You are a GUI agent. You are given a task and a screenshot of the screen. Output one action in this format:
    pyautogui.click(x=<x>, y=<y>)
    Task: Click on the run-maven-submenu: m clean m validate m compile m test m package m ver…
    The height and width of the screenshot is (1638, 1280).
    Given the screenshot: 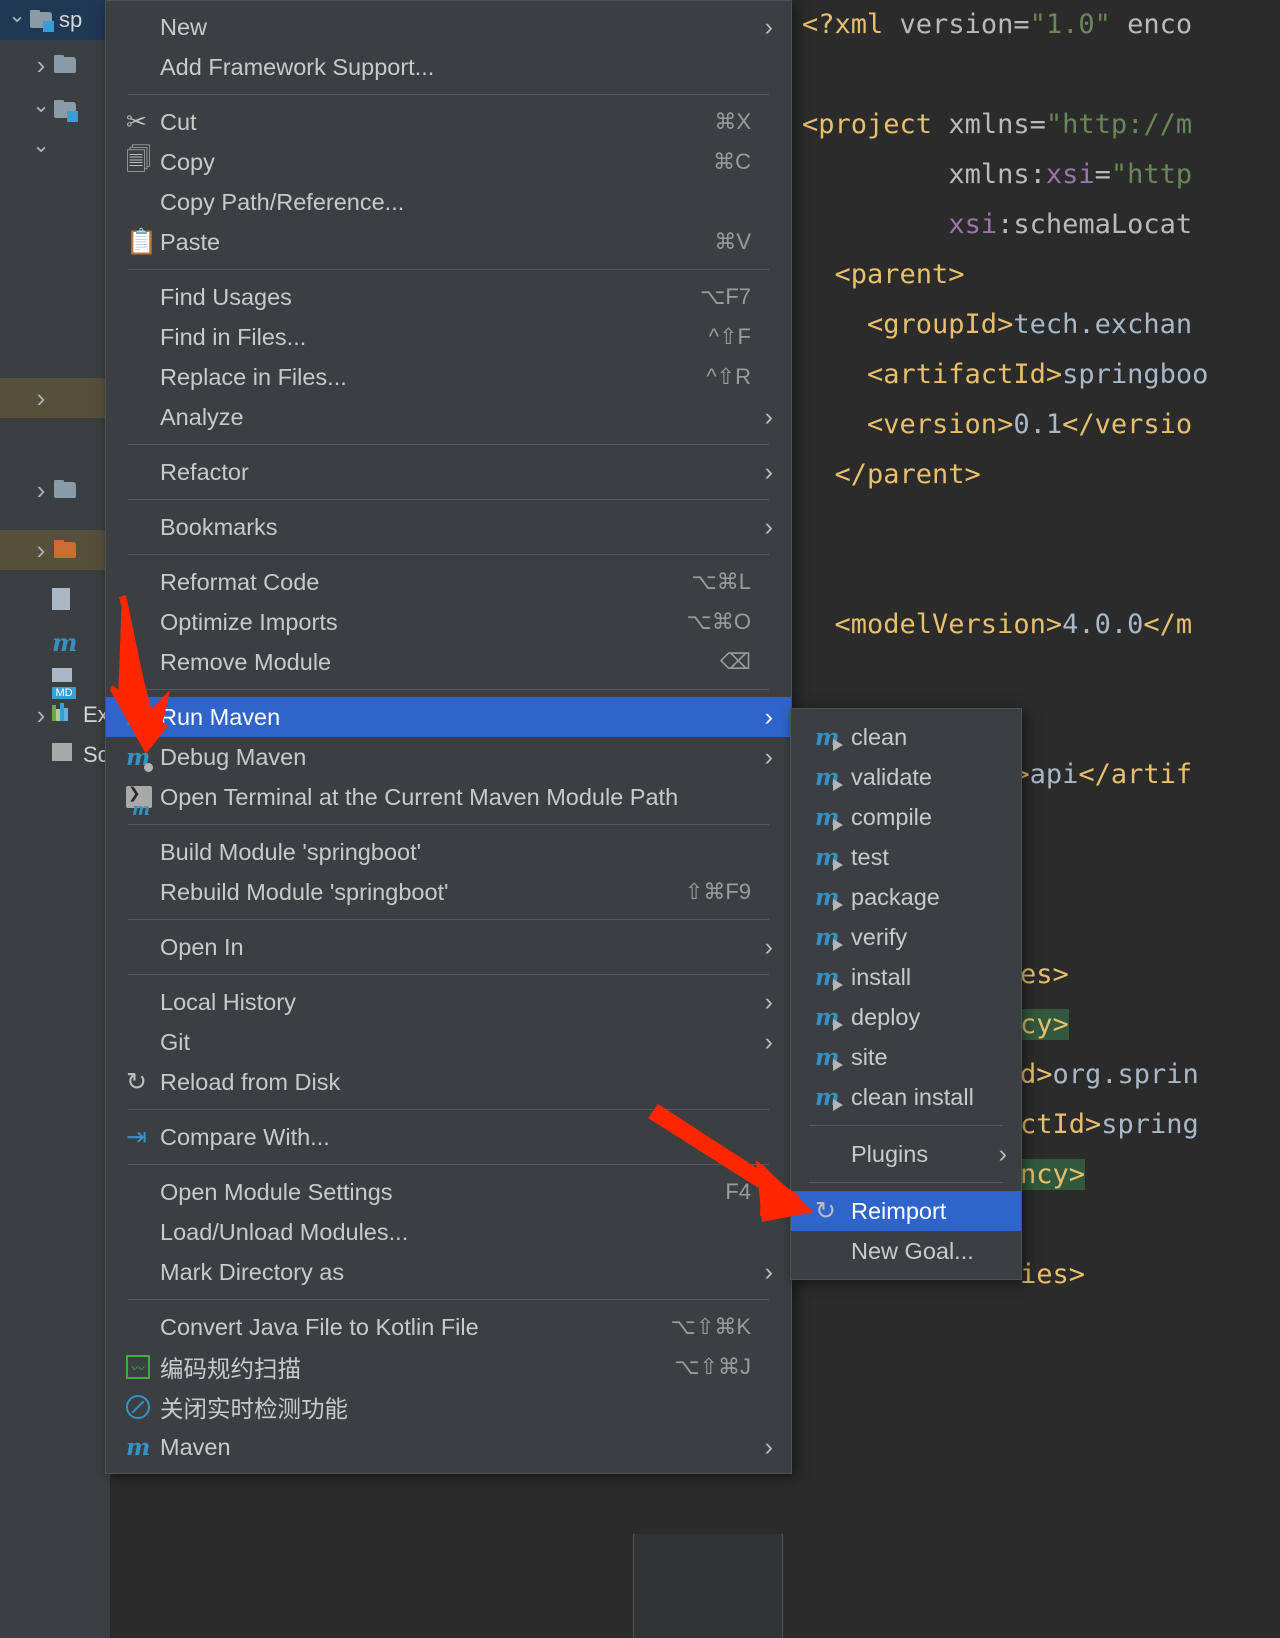 What is the action you would take?
    pyautogui.click(x=906, y=994)
    